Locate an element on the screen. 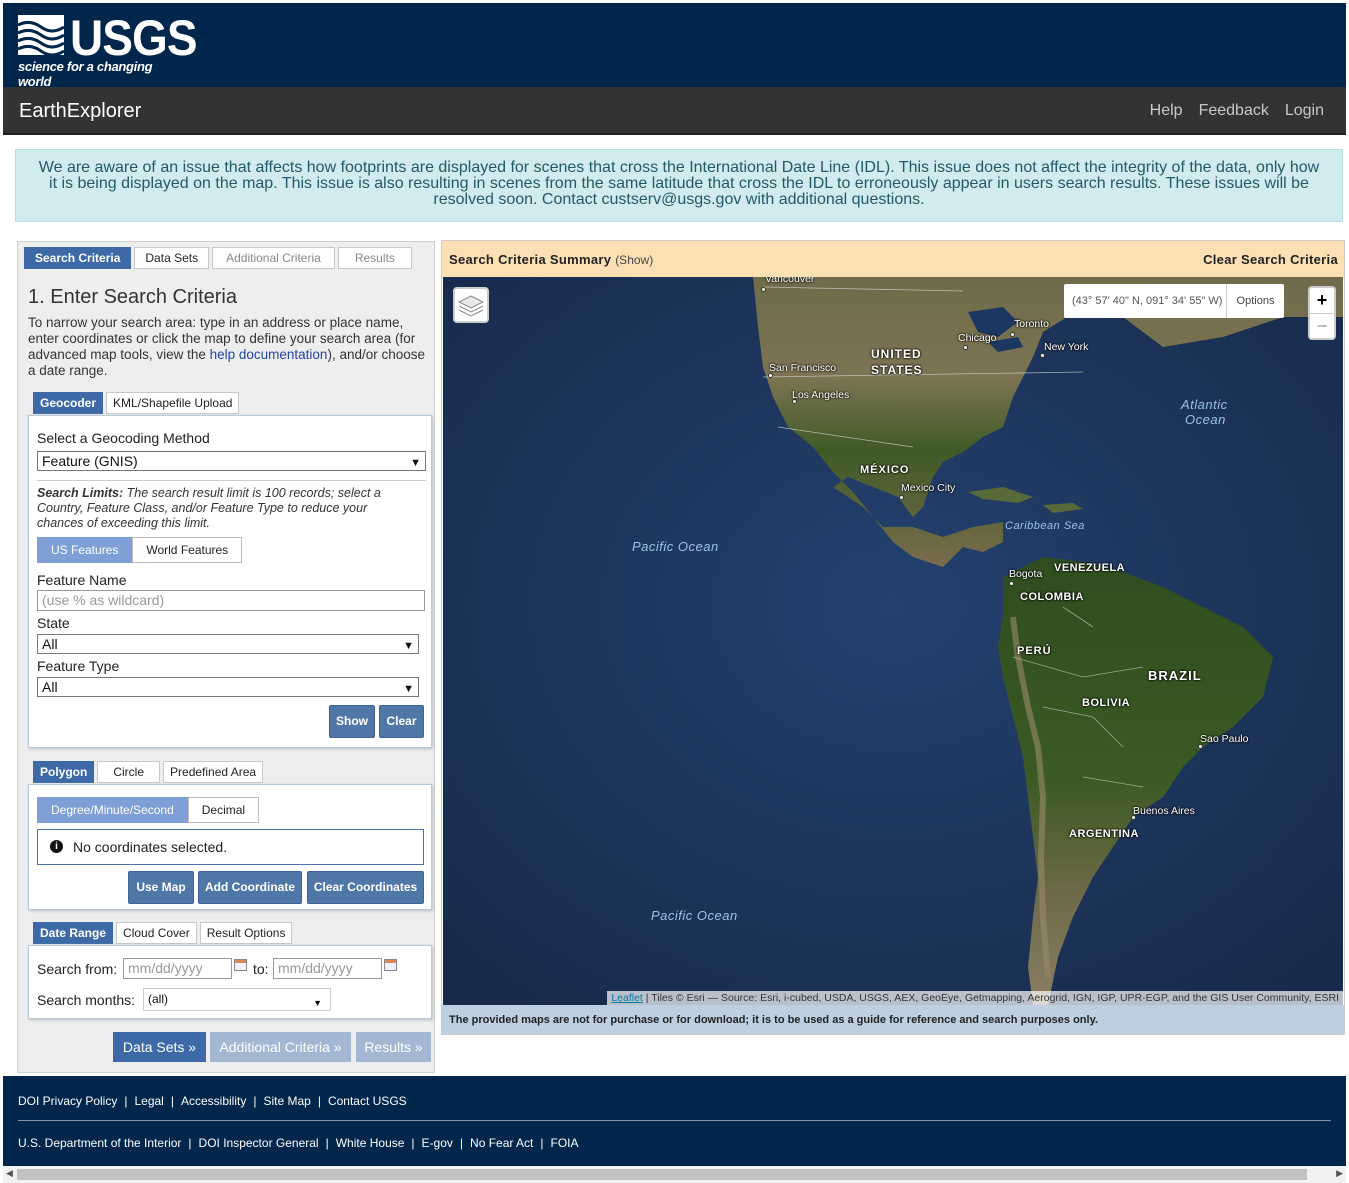  leaflet-link: Leaflet is located at coordinates (627, 998).